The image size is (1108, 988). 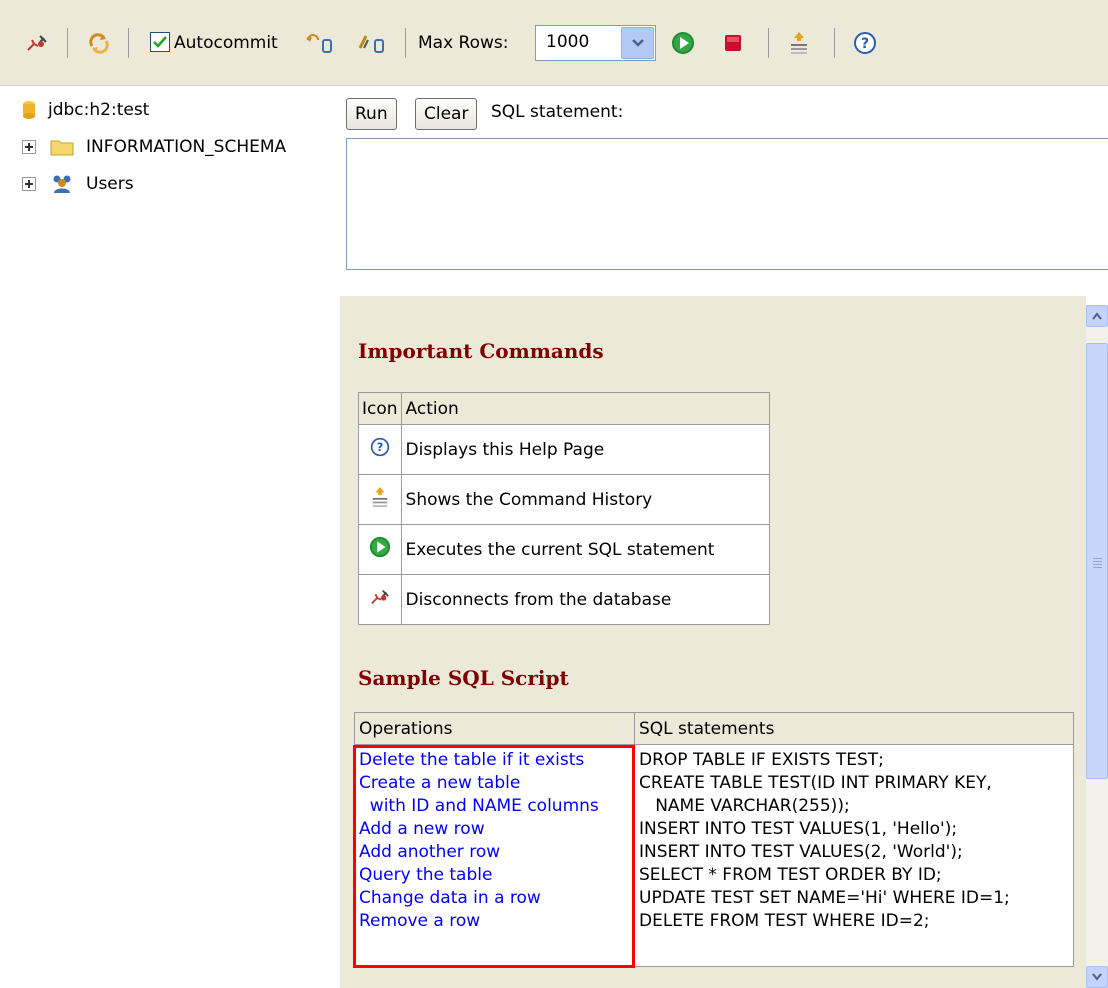 I want to click on tree-item-information-schema: INFORMATION_SCHEMA, so click(x=154, y=147).